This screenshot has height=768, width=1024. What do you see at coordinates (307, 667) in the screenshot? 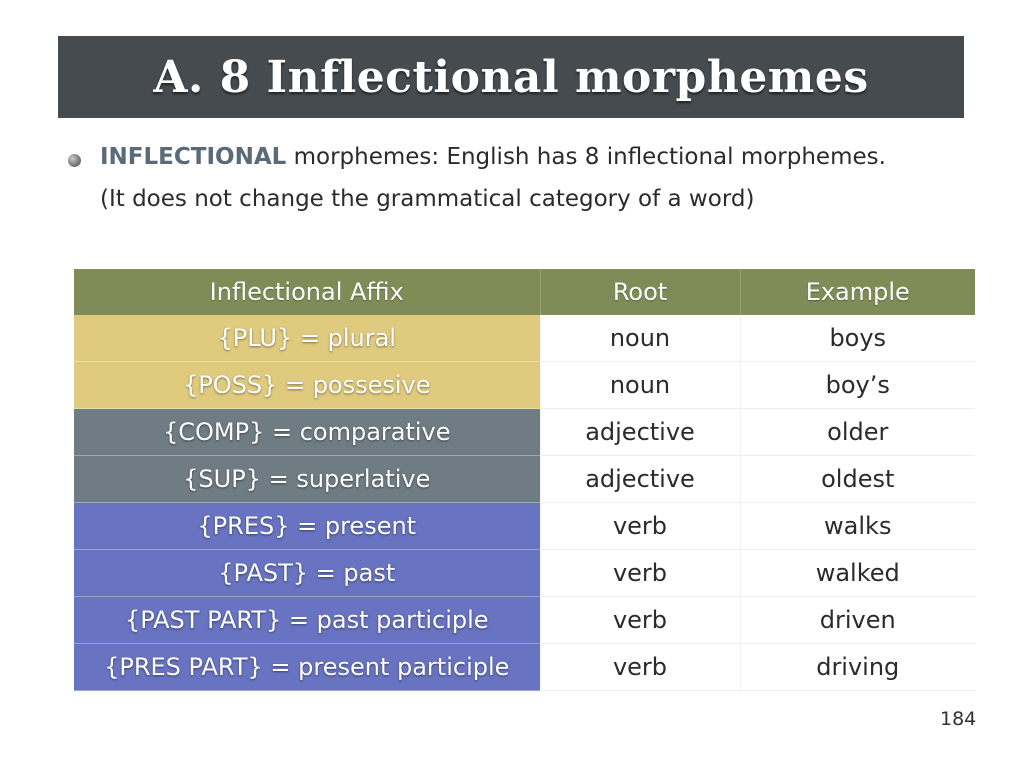
I see `affix-cell: {PRES PART} = present participle` at bounding box center [307, 667].